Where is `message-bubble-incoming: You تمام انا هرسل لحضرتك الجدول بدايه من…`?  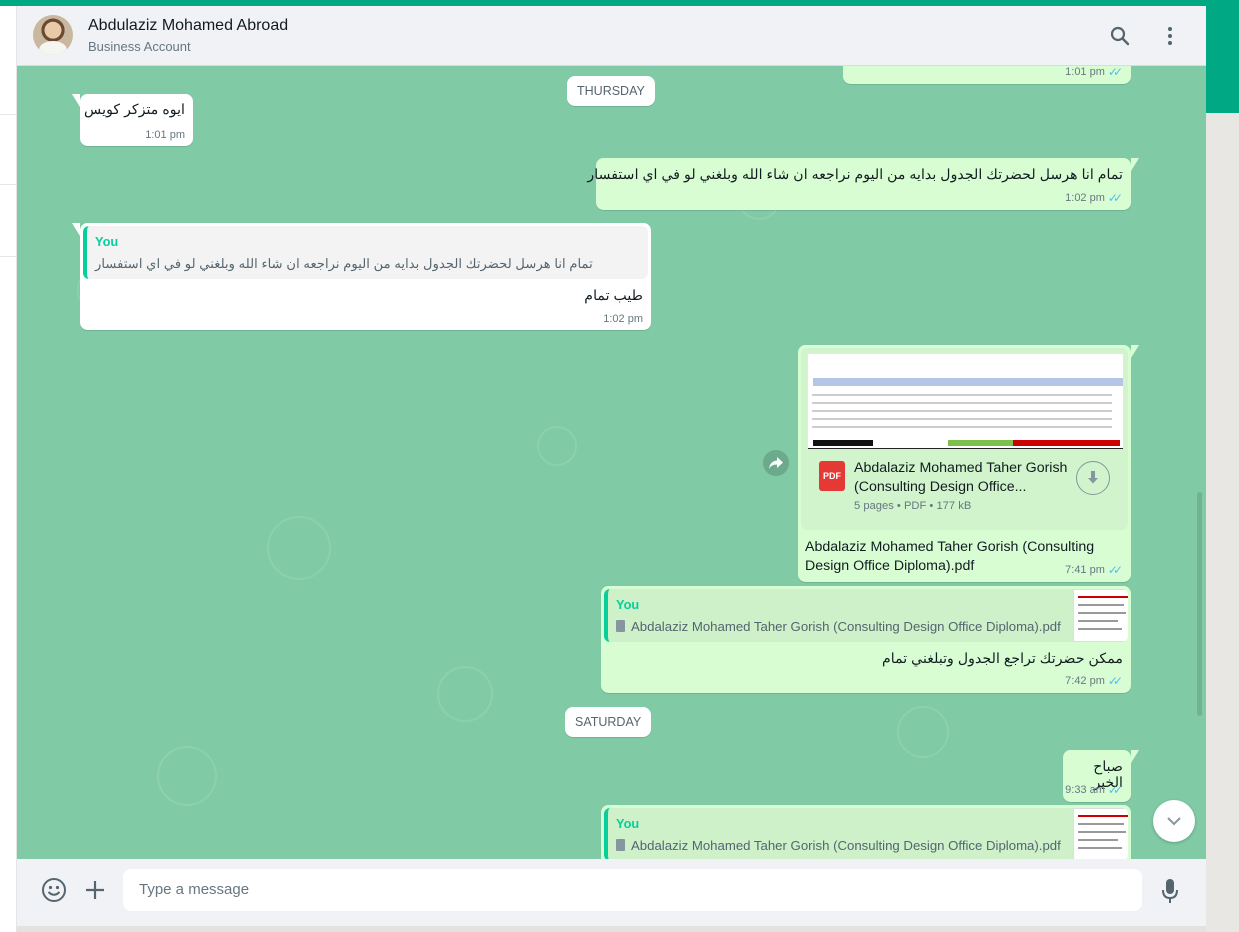
message-bubble-incoming: You تمام انا هرسل لحضرتك الجدول بدايه من… is located at coordinates (361, 276).